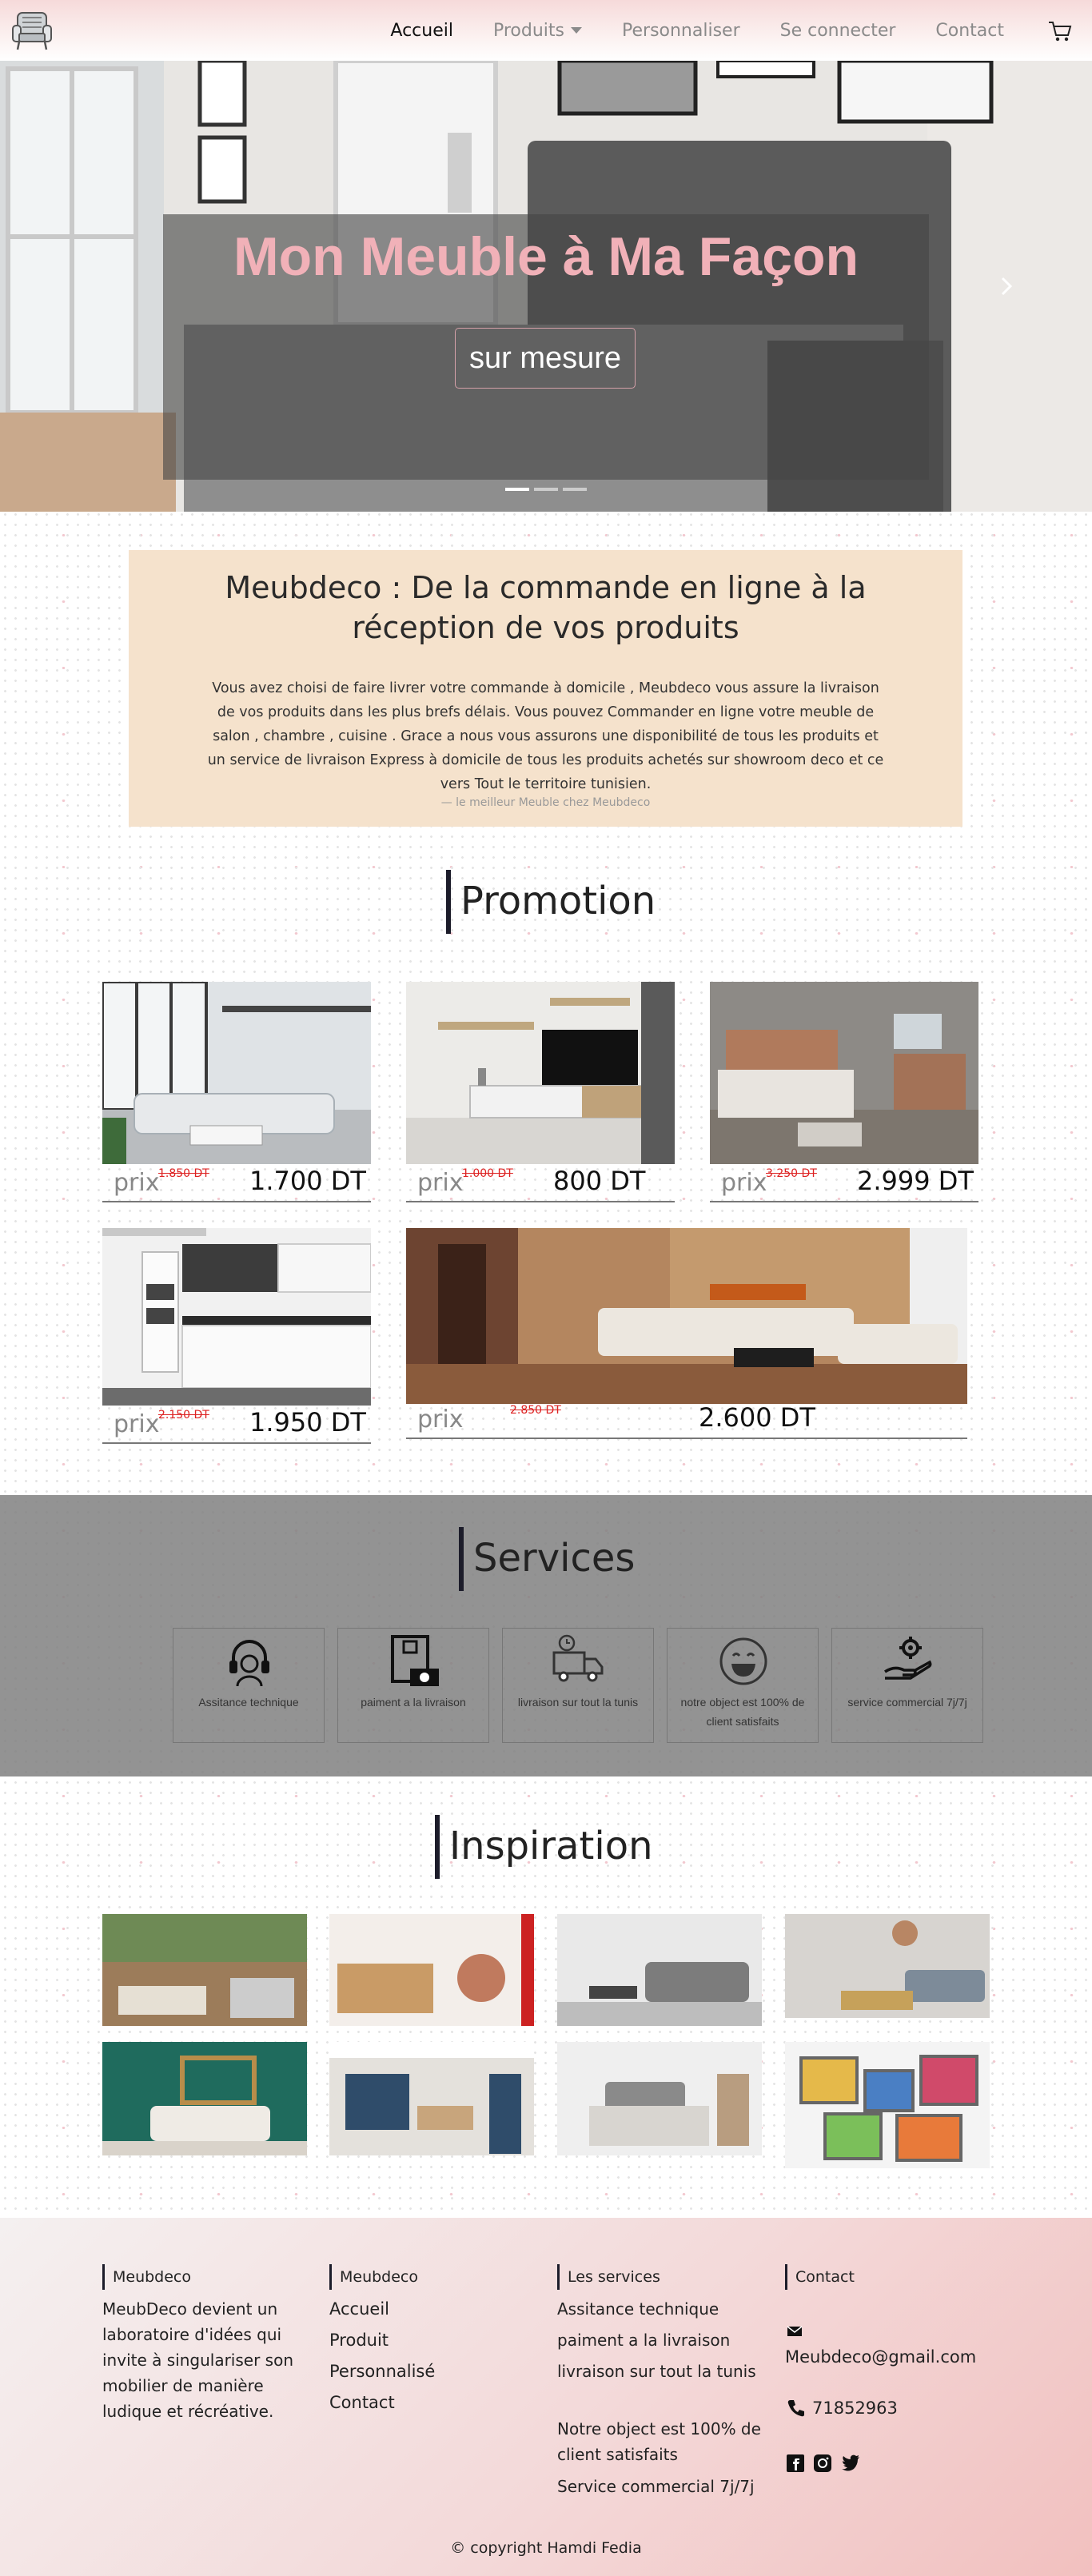 The image size is (1092, 2576). What do you see at coordinates (576, 31) in the screenshot?
I see `caret-down-icon` at bounding box center [576, 31].